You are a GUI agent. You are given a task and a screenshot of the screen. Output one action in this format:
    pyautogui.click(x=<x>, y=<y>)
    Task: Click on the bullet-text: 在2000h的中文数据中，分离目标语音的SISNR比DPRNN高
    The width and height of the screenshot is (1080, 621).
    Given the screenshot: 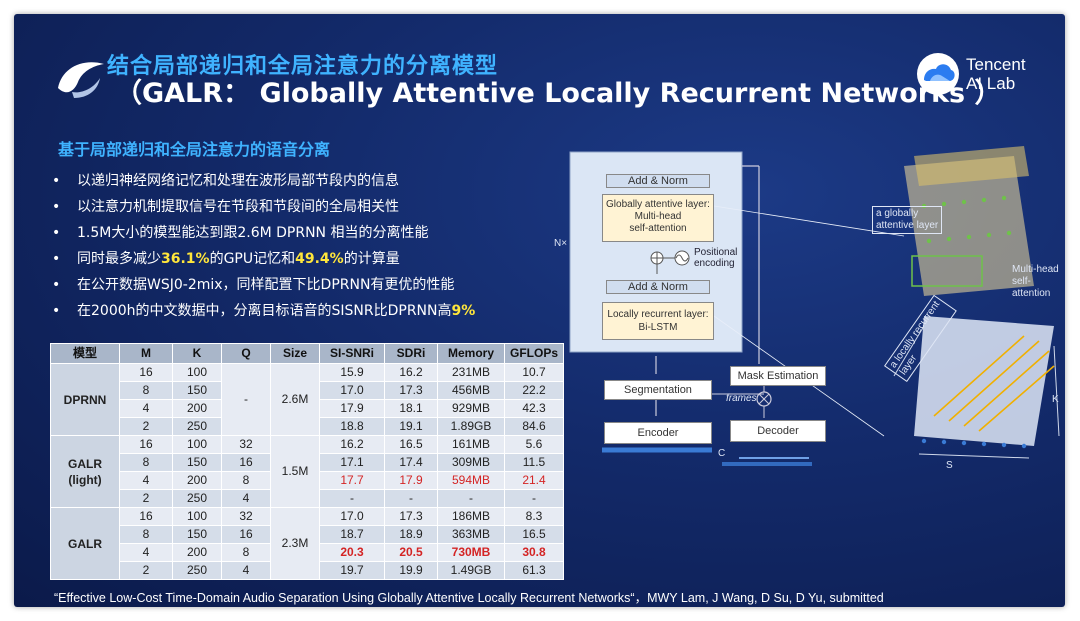 What is the action you would take?
    pyautogui.click(x=264, y=311)
    